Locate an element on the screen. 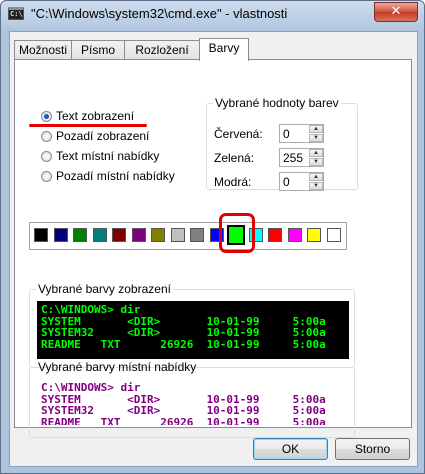 The width and height of the screenshot is (425, 474). blue-value: 0 is located at coordinates (286, 182).